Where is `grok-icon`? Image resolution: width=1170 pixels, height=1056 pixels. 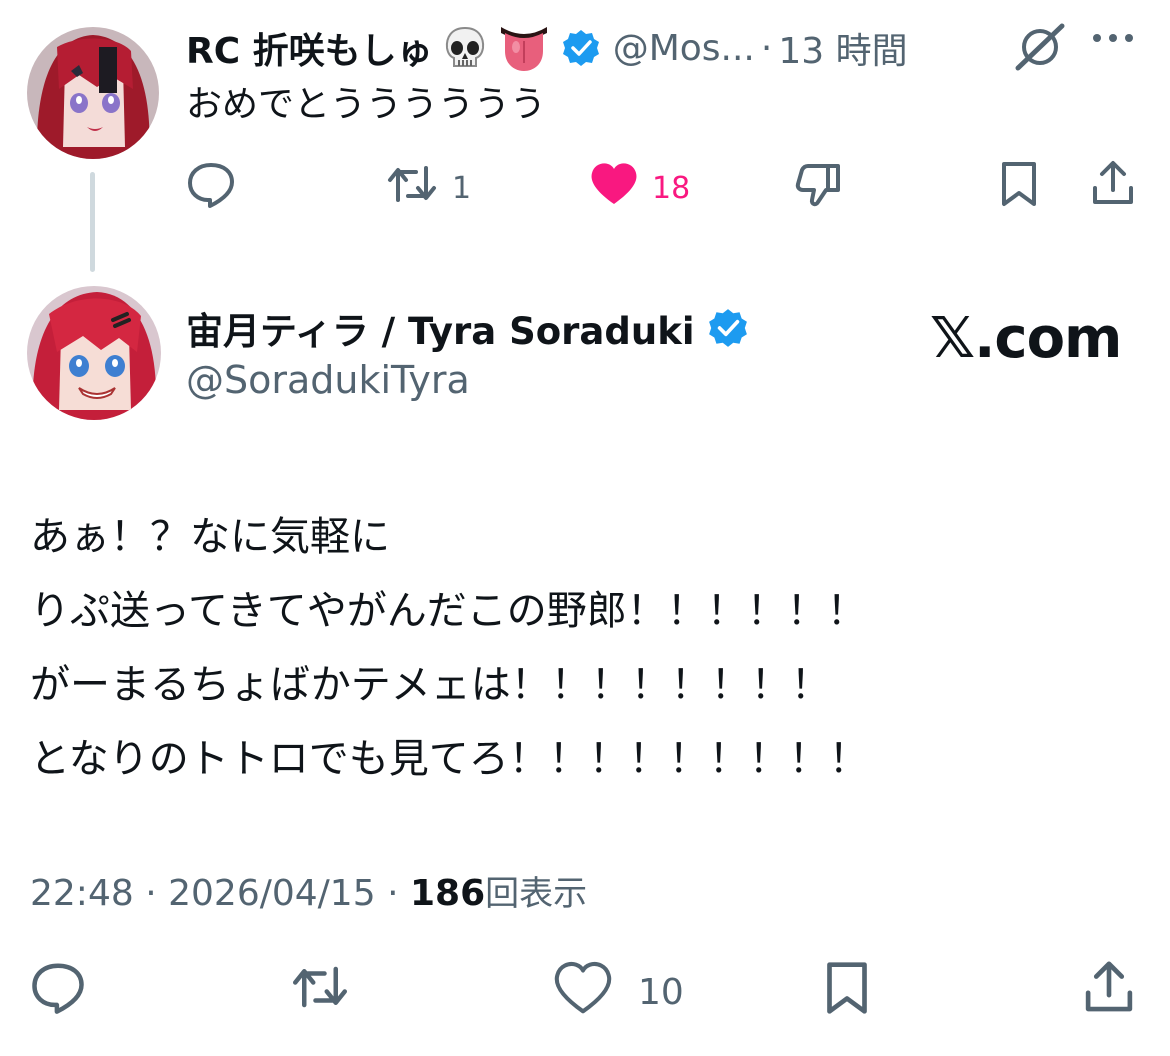 grok-icon is located at coordinates (1040, 49).